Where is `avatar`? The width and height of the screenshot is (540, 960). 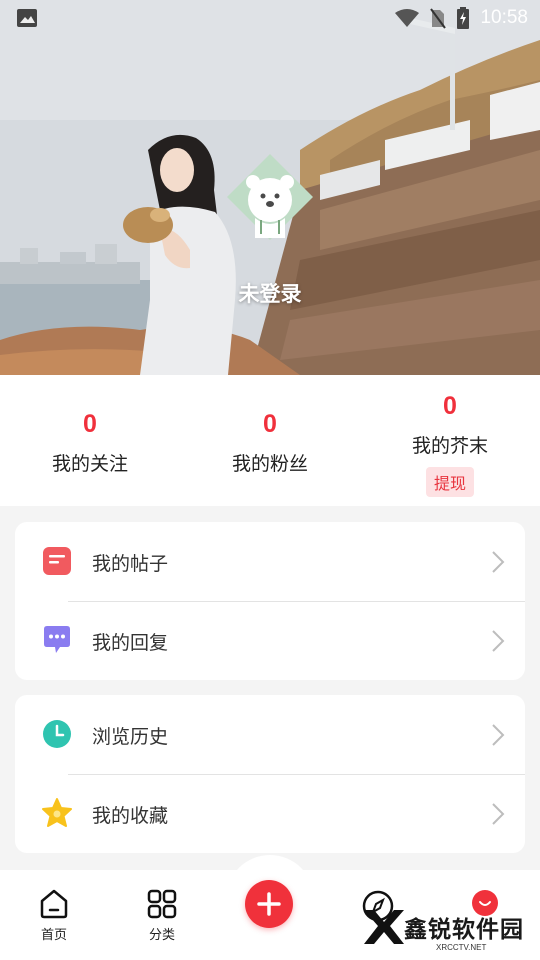
avatar is located at coordinates (270, 197).